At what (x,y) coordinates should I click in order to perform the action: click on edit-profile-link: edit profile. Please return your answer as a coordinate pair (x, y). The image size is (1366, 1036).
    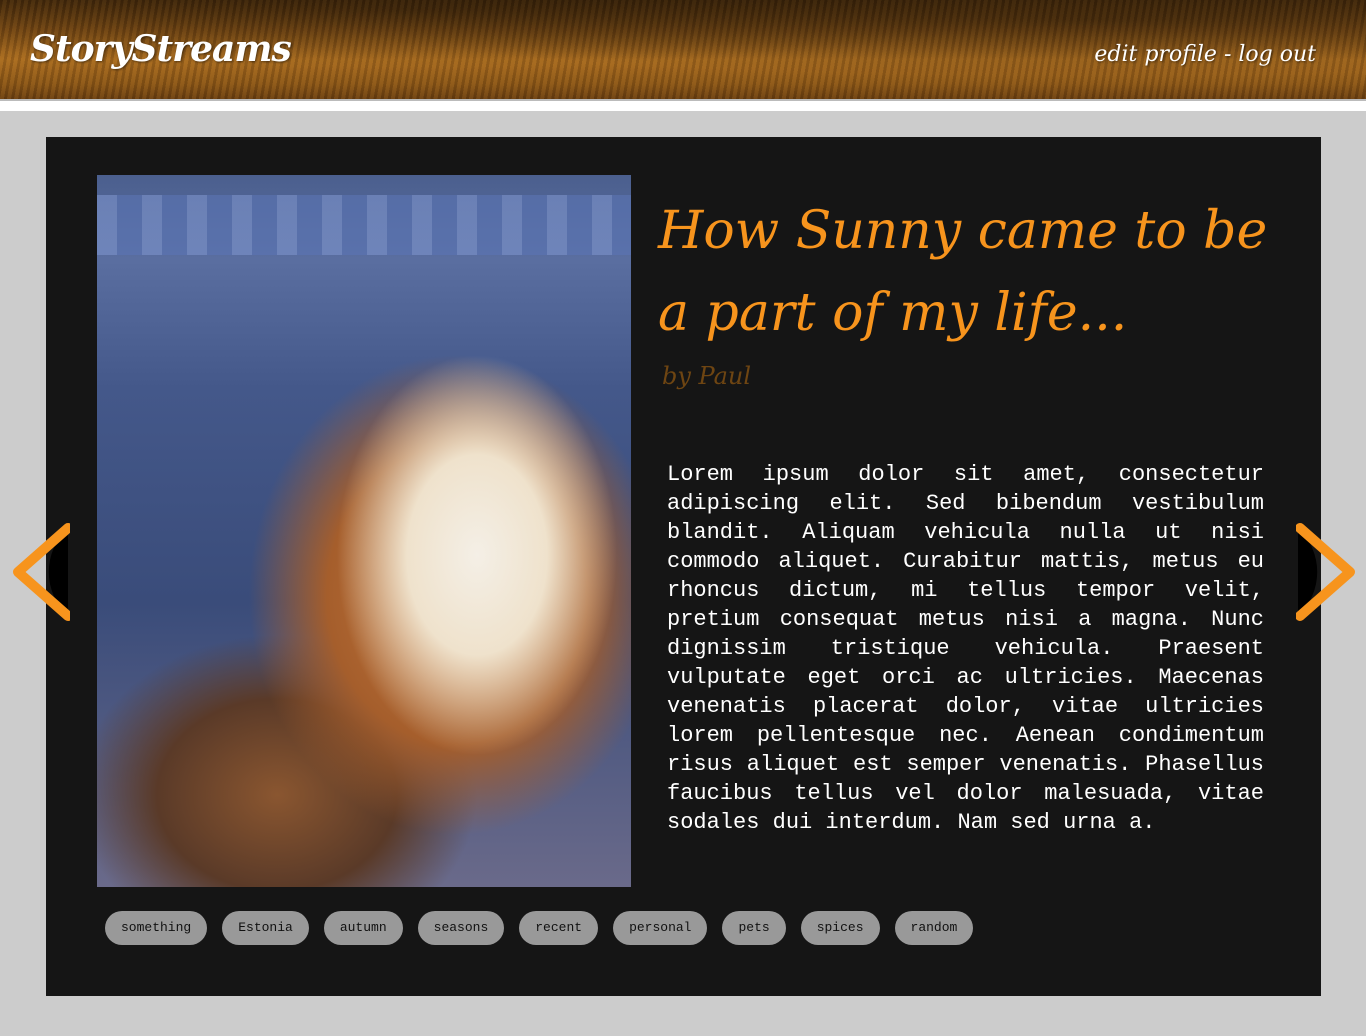
    Looking at the image, I should click on (1155, 54).